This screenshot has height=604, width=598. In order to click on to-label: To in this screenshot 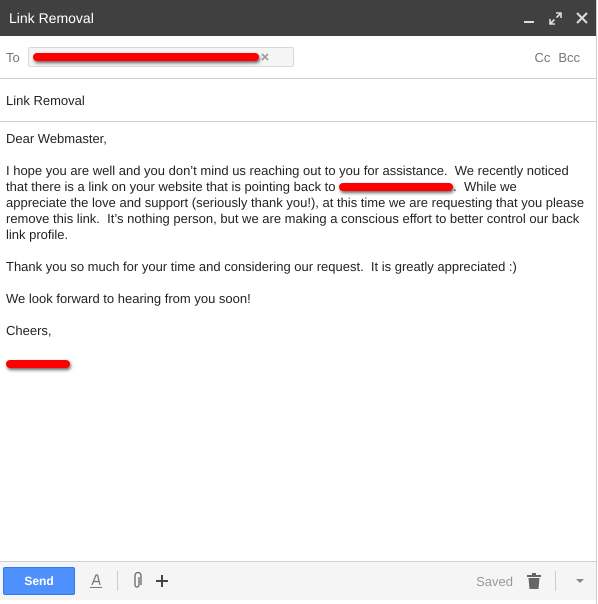, I will do `click(13, 57)`.